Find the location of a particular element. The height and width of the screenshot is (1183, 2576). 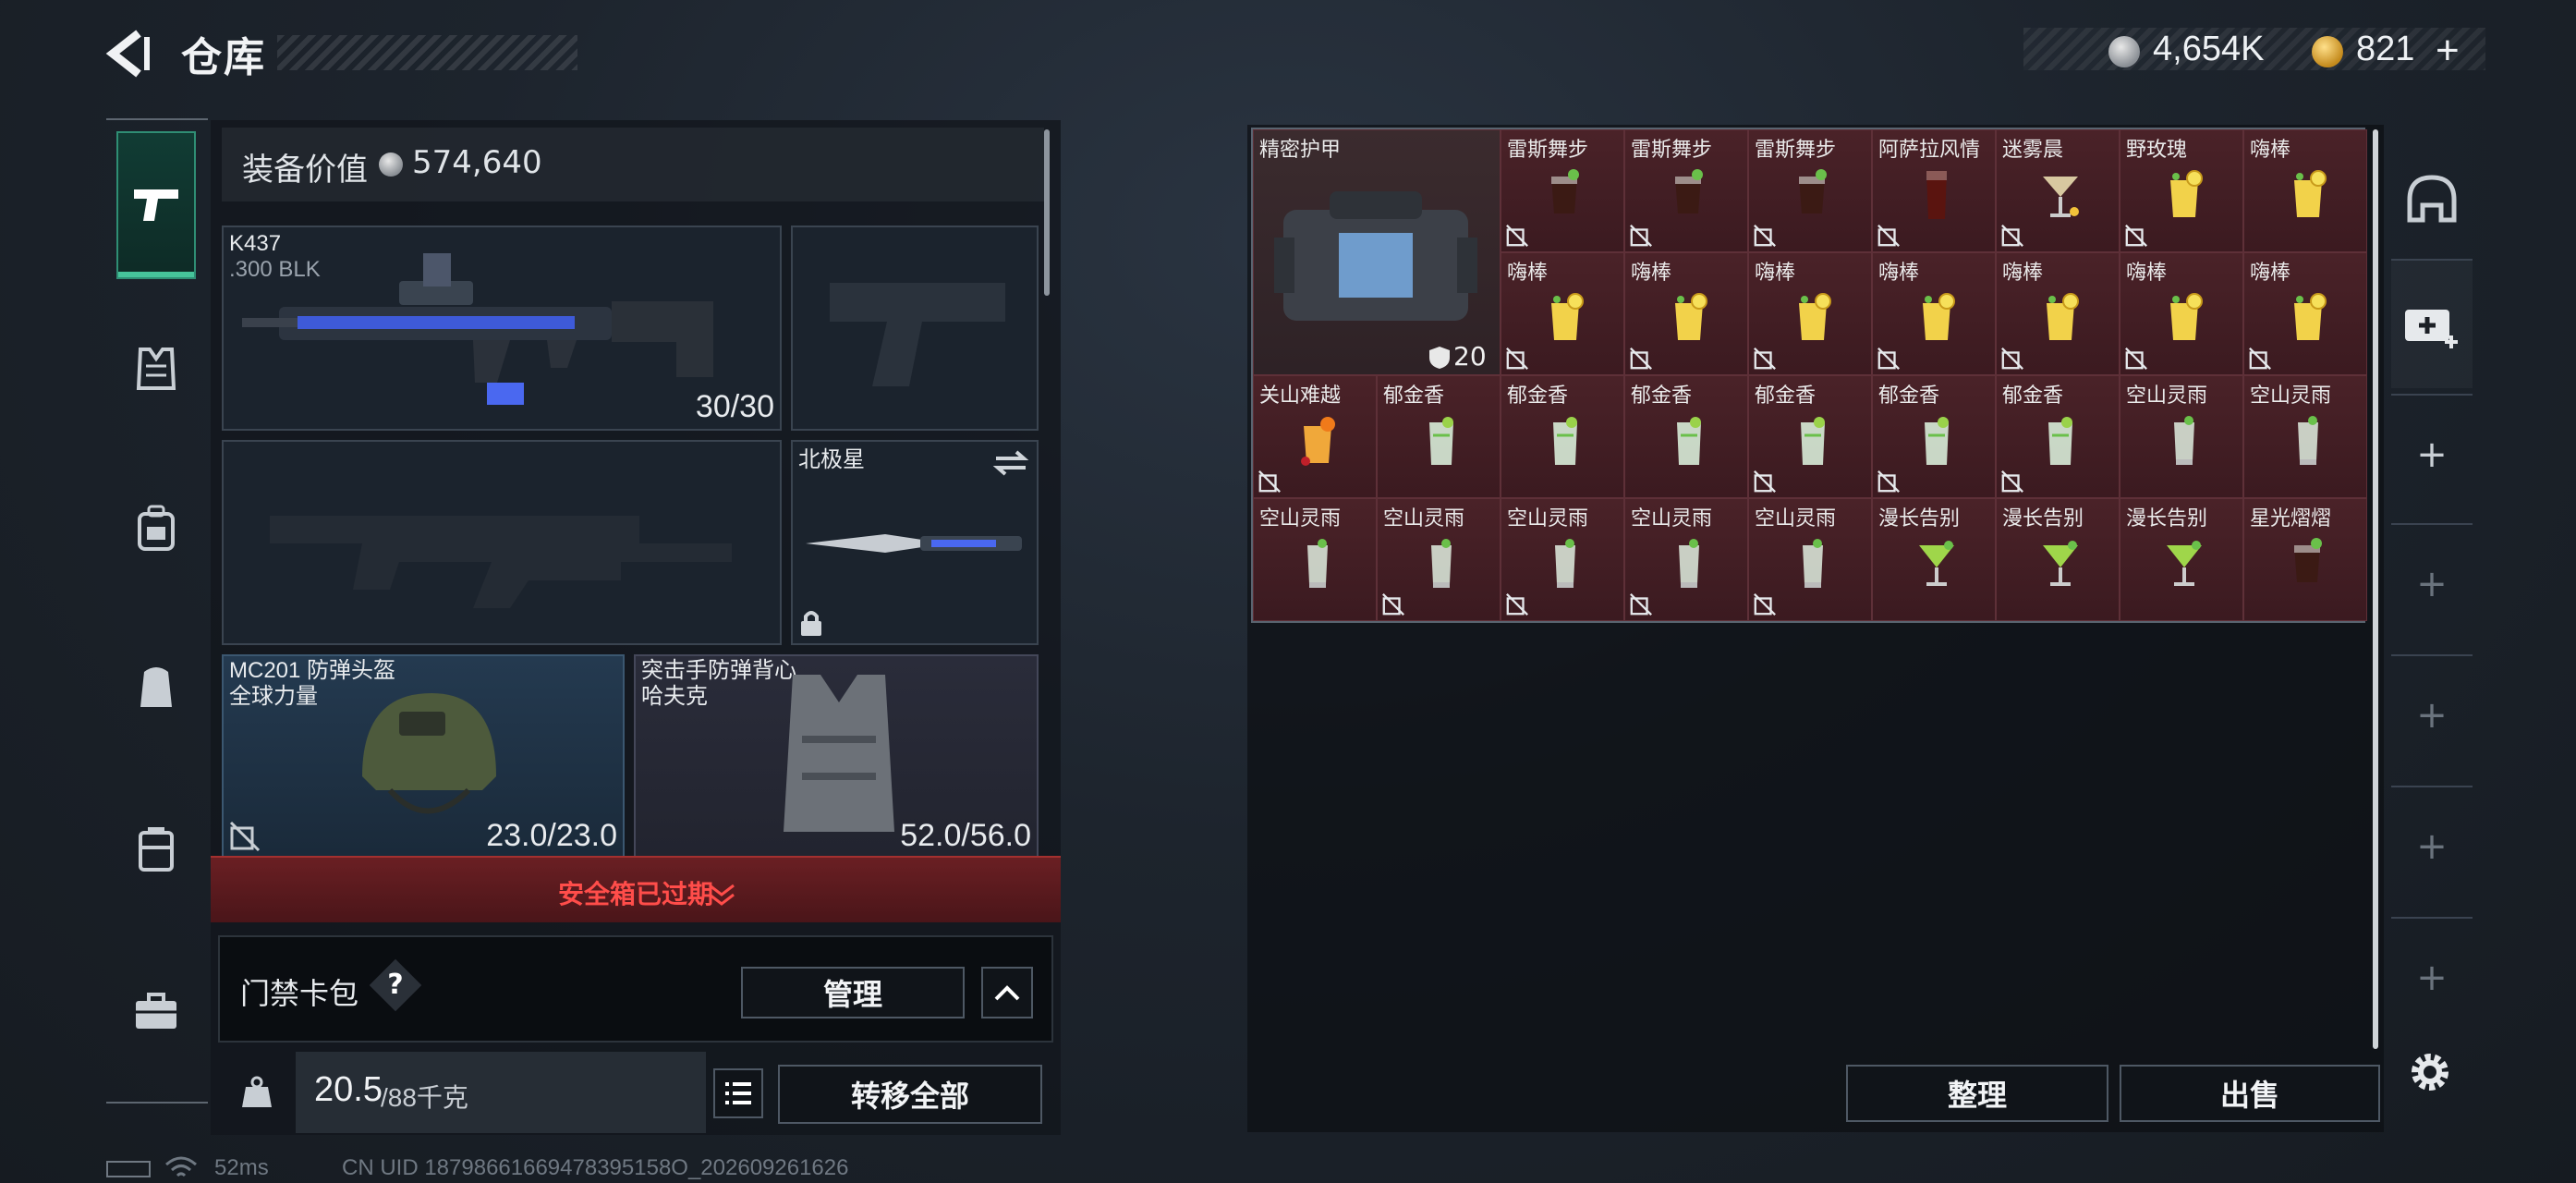

rifle-icon is located at coordinates (478, 329).